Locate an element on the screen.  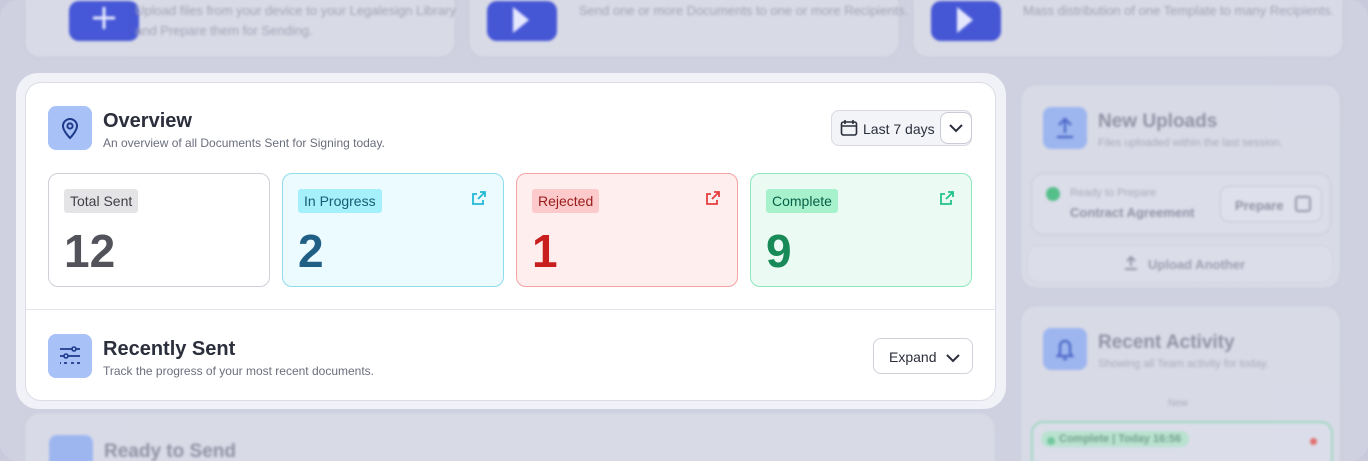
new-uploads-subtitle: Files uploaded within the last session. is located at coordinates (1190, 143).